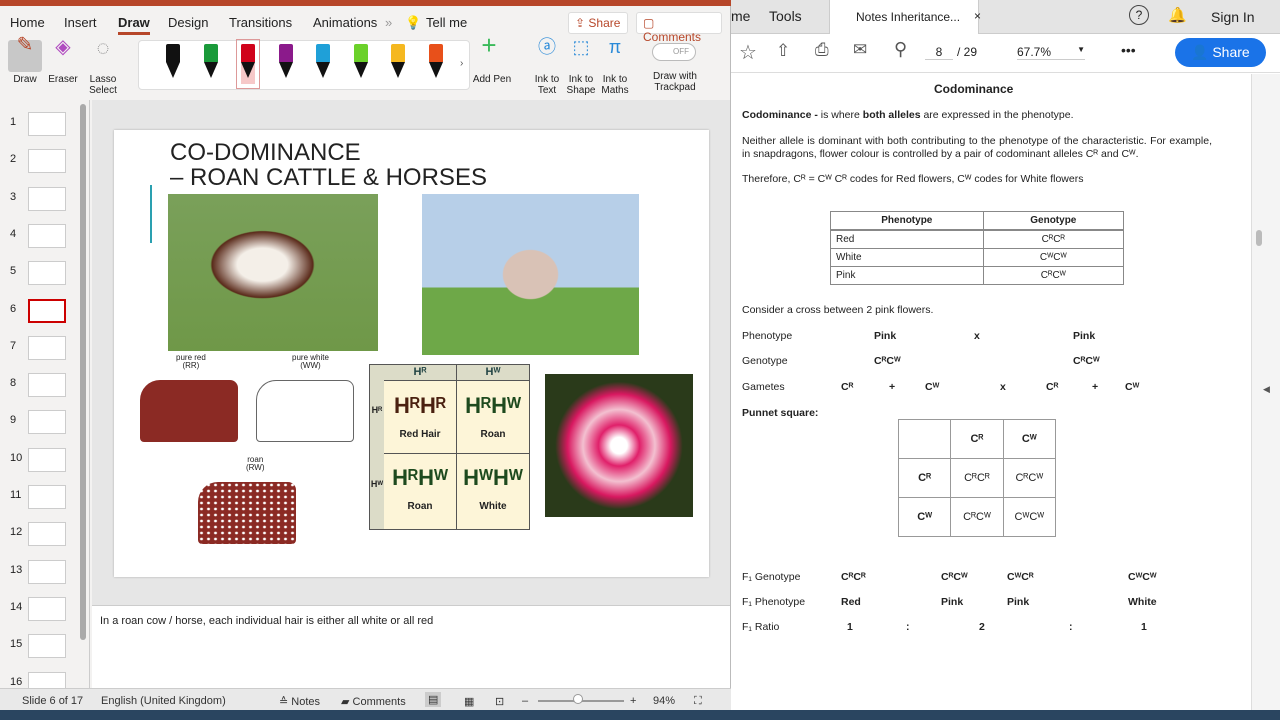  I want to click on red-bull-illustration, so click(189, 411).